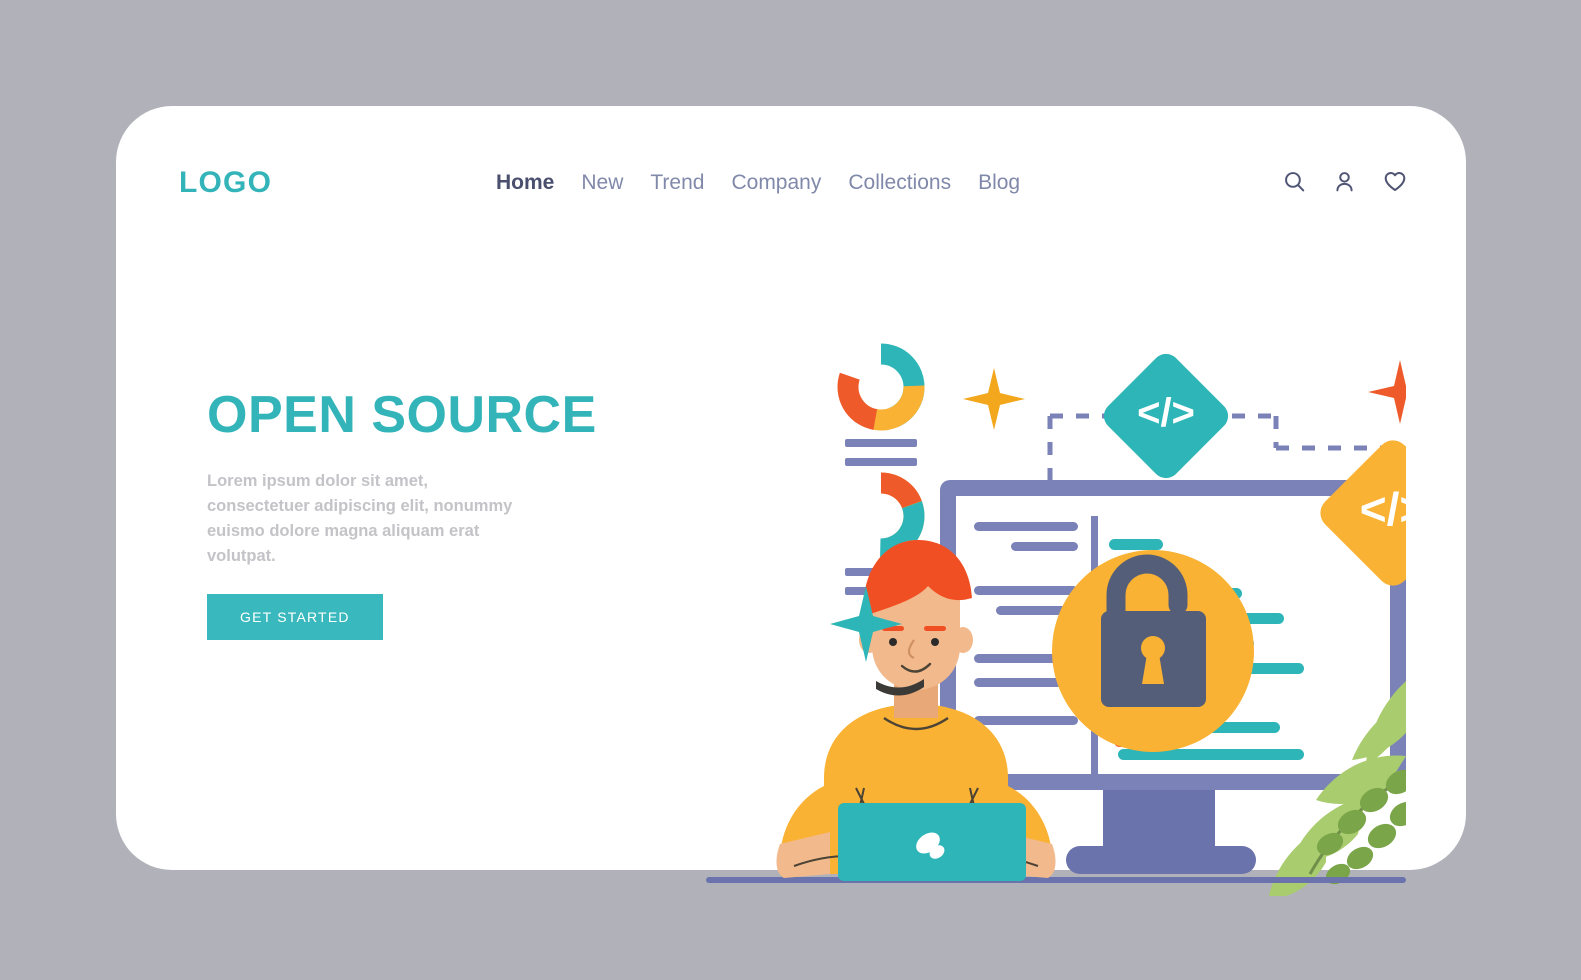 This screenshot has height=980, width=1581. Describe the element at coordinates (1056, 880) in the screenshot. I see `ground-line` at that location.